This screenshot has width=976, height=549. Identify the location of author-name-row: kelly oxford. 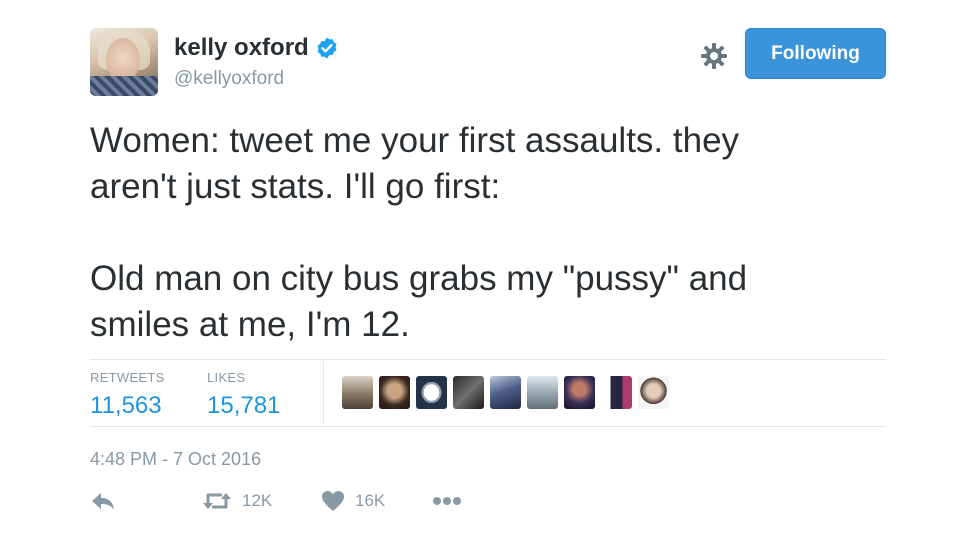
(256, 48).